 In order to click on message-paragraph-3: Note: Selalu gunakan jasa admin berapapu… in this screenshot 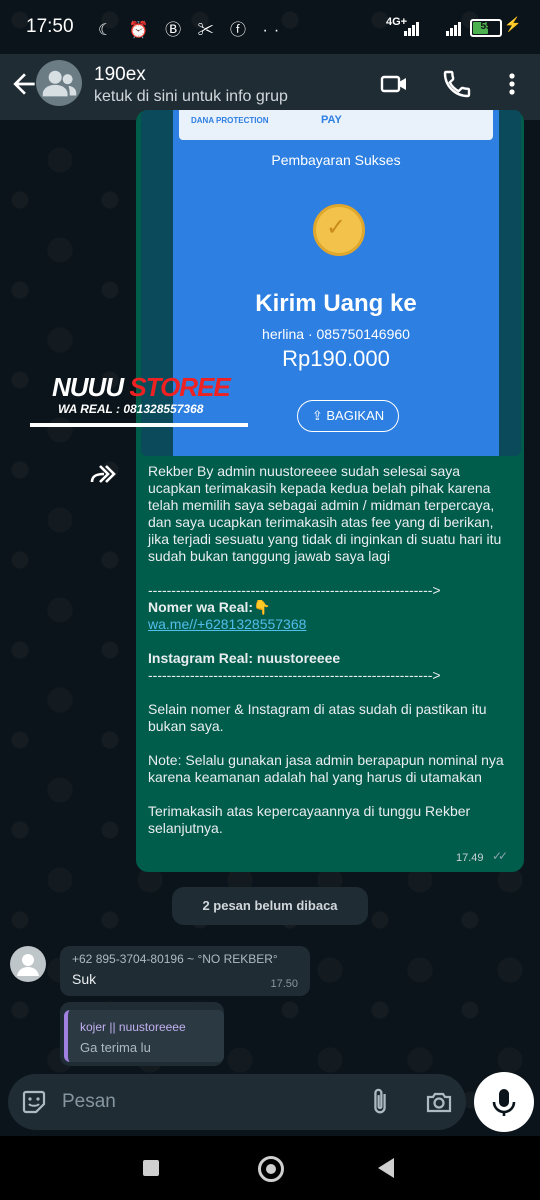, I will do `click(328, 768)`.